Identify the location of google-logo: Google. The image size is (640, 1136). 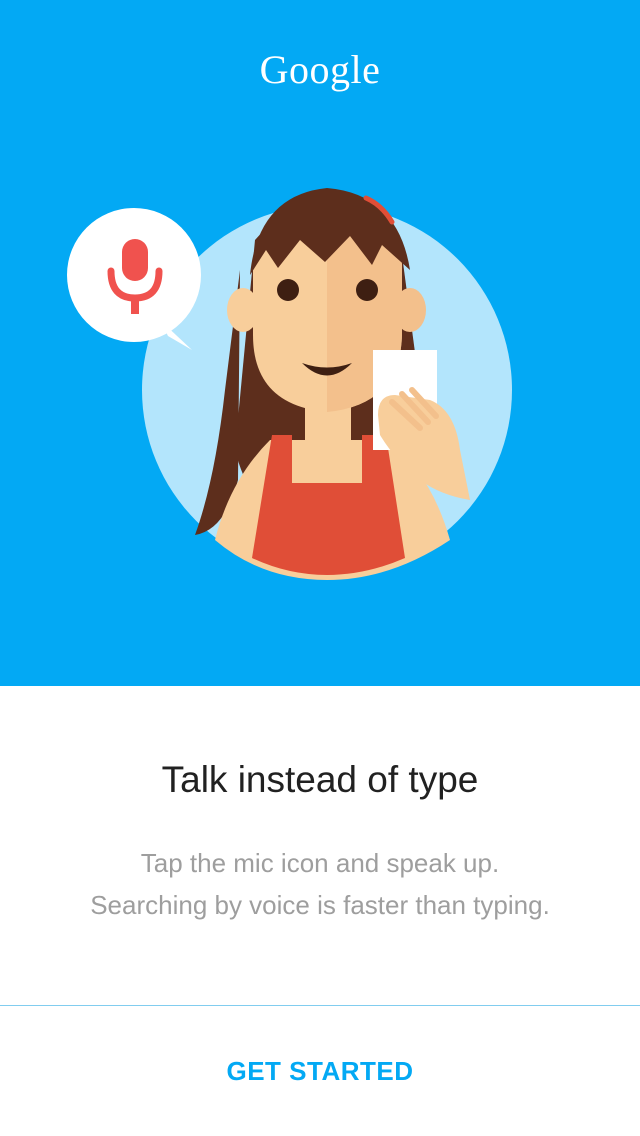
(320, 69).